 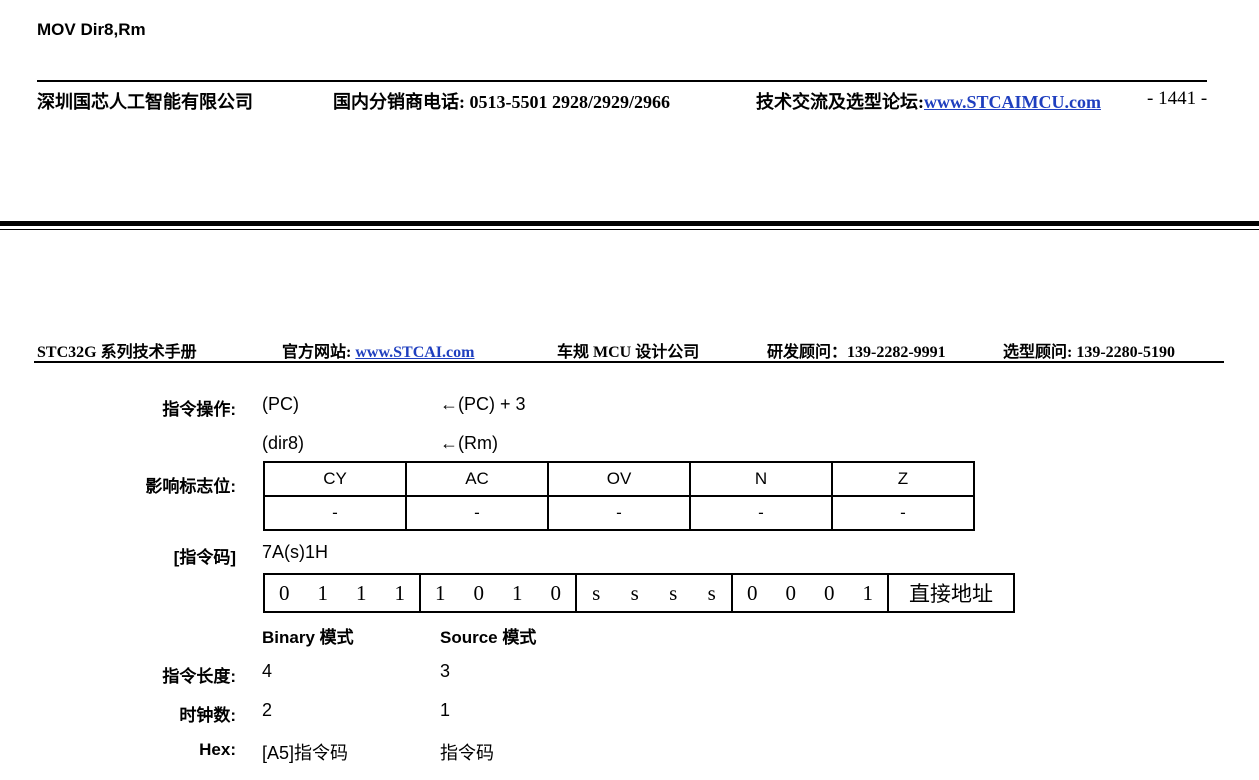 I want to click on direct-address-cell: 直接地址, so click(x=951, y=593).